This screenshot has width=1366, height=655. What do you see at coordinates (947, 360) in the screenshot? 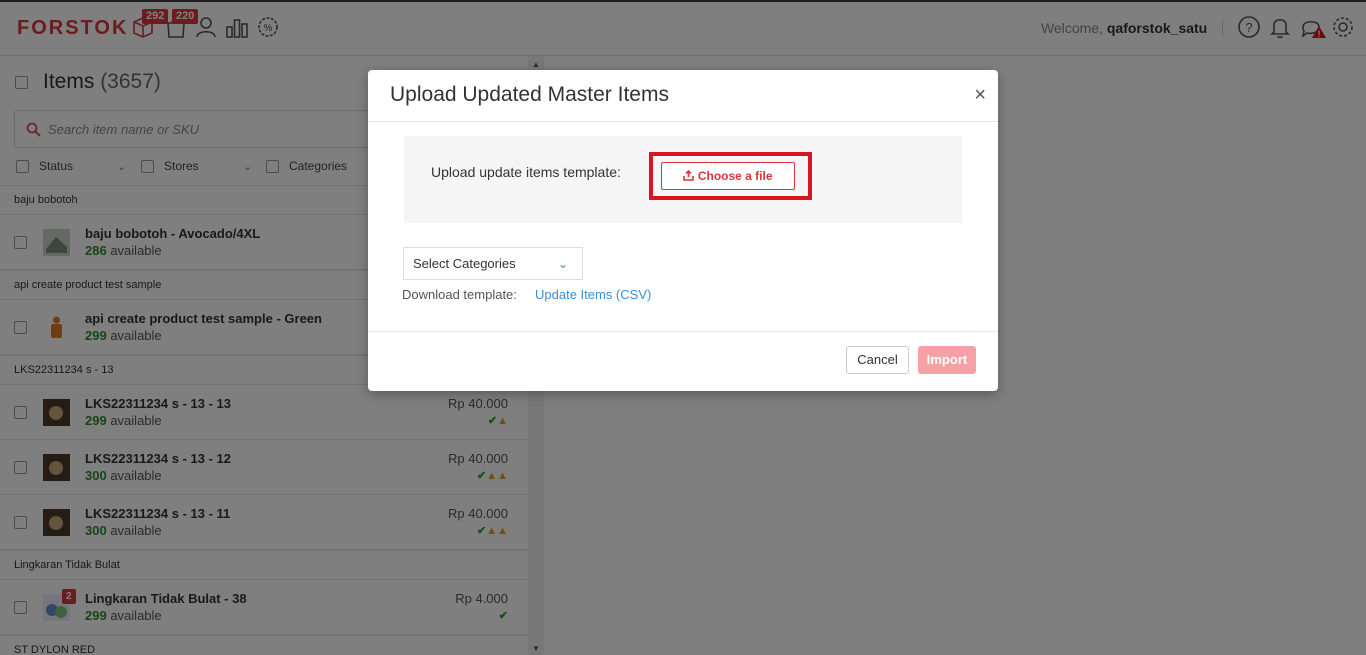
I see `import-button: Import` at bounding box center [947, 360].